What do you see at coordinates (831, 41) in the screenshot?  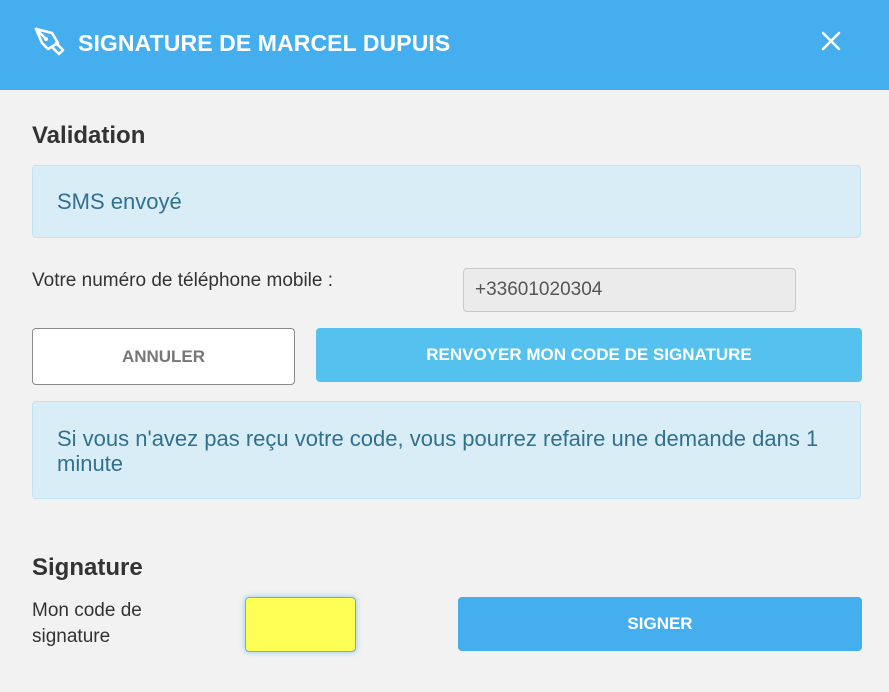 I see `close-icon` at bounding box center [831, 41].